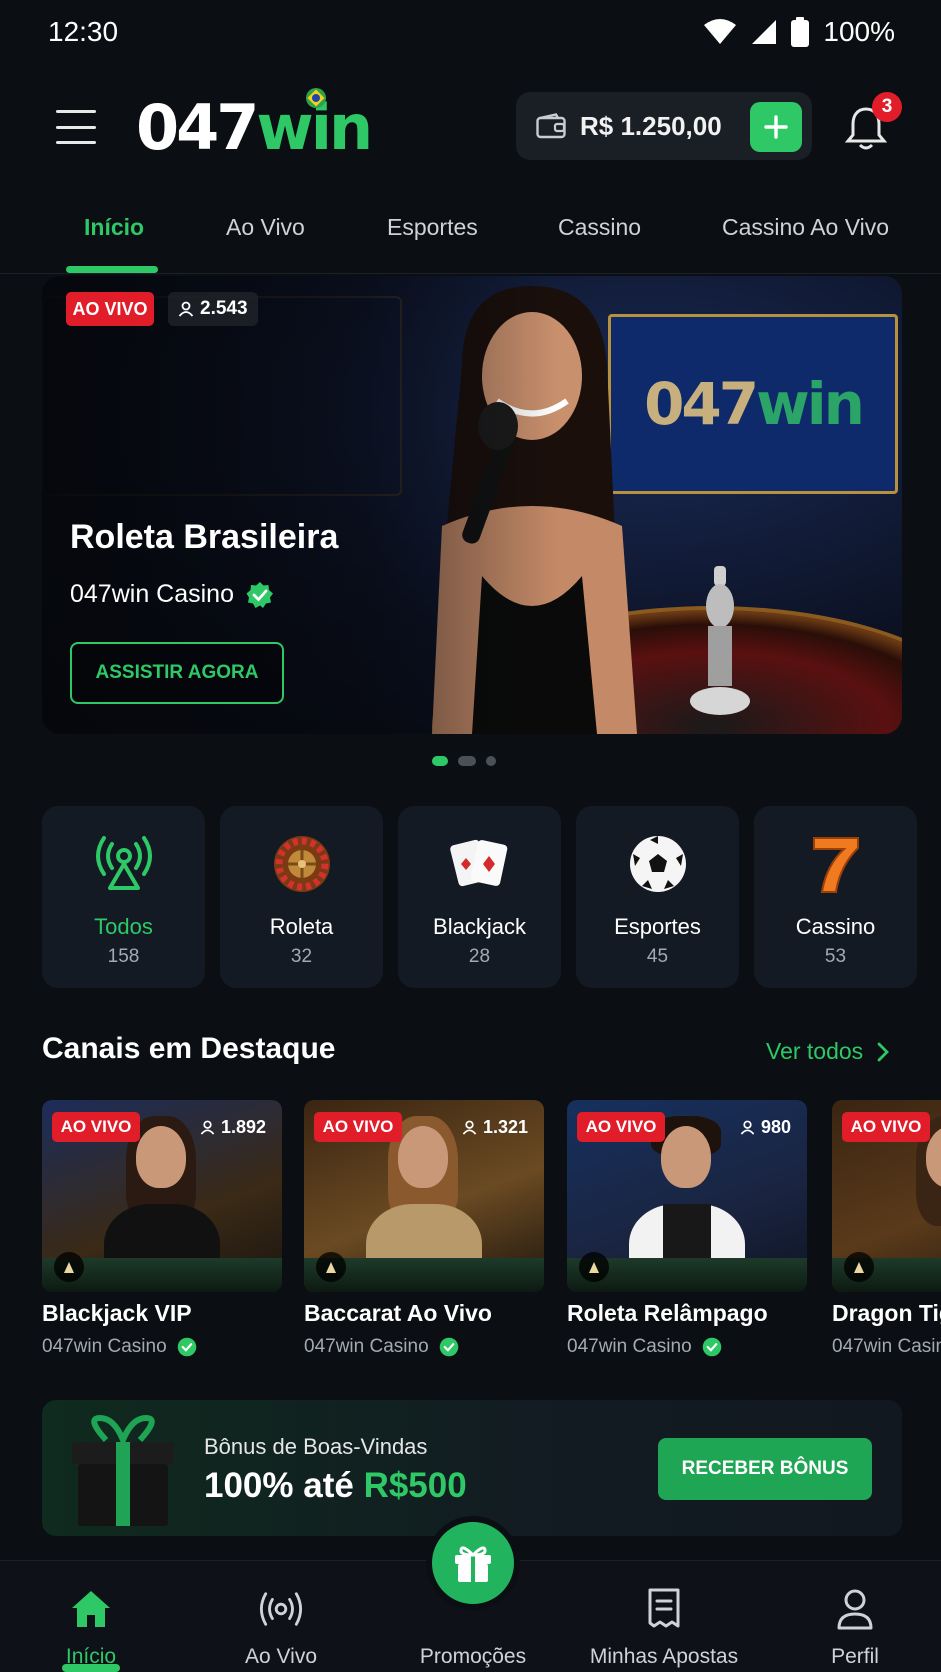 The image size is (941, 1672). Describe the element at coordinates (886, 1313) in the screenshot. I see `channel-name: Dragon Tiger` at that location.